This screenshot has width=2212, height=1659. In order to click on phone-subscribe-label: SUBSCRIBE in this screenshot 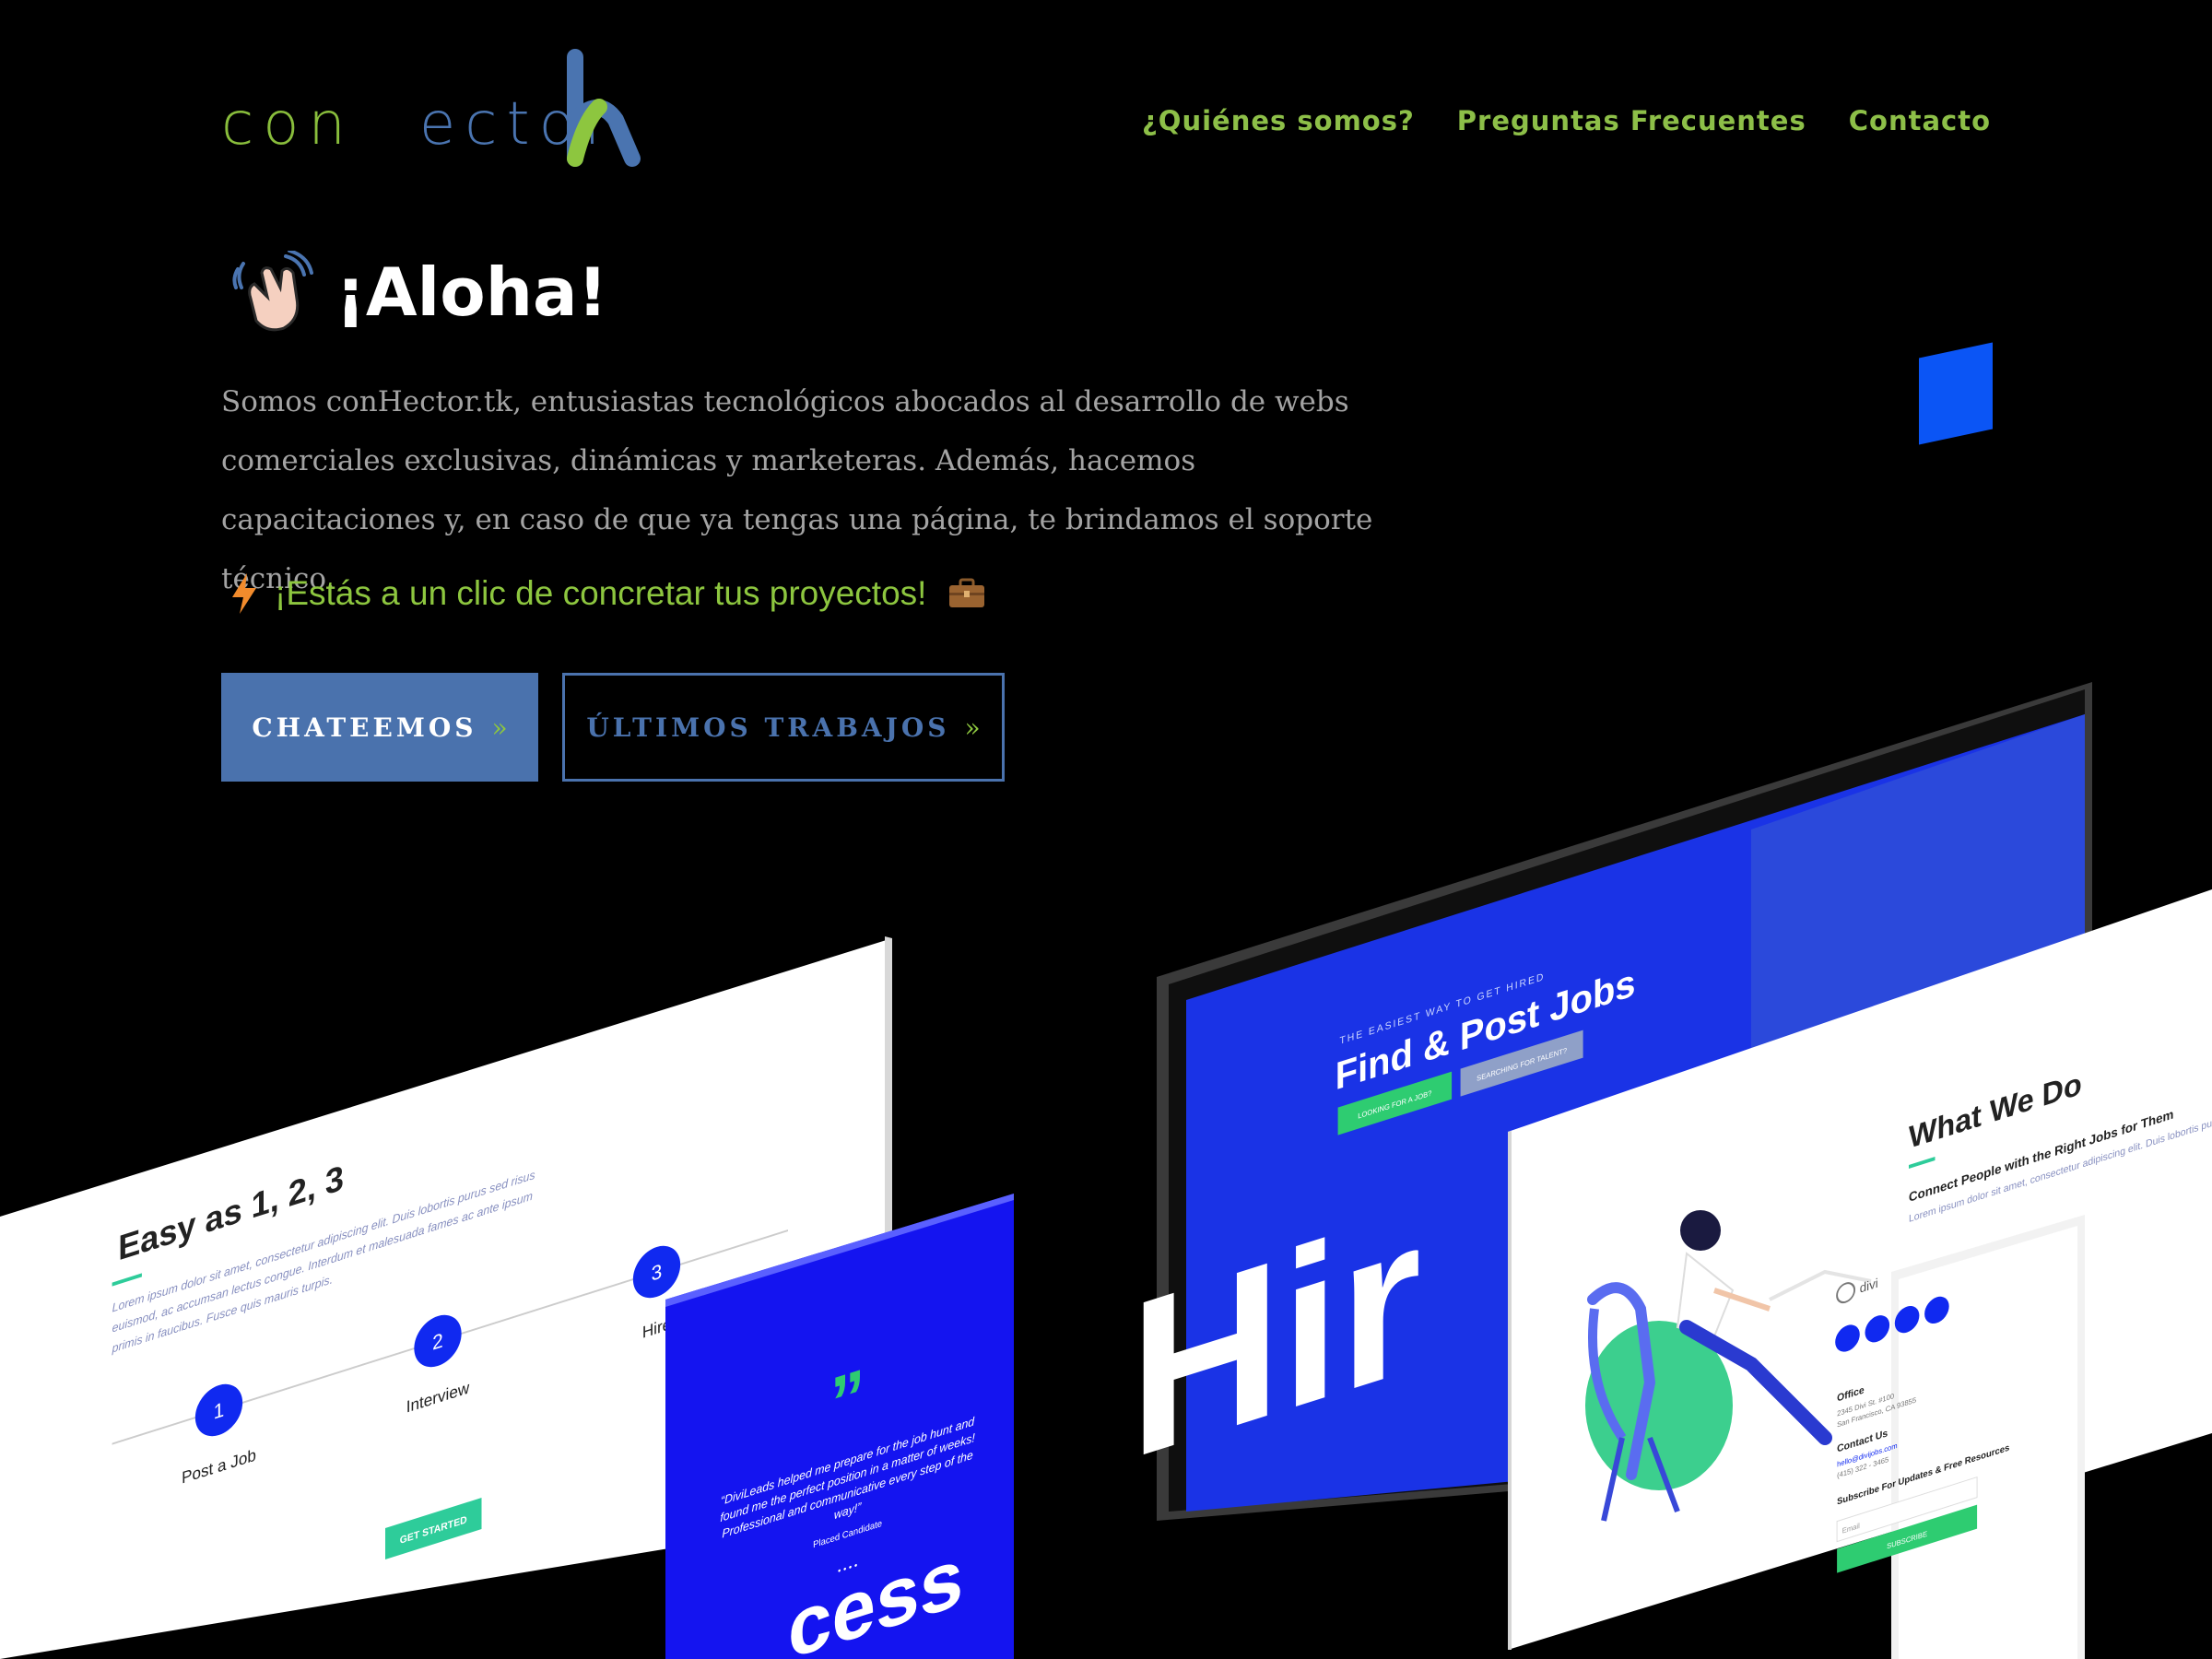, I will do `click(1907, 1540)`.